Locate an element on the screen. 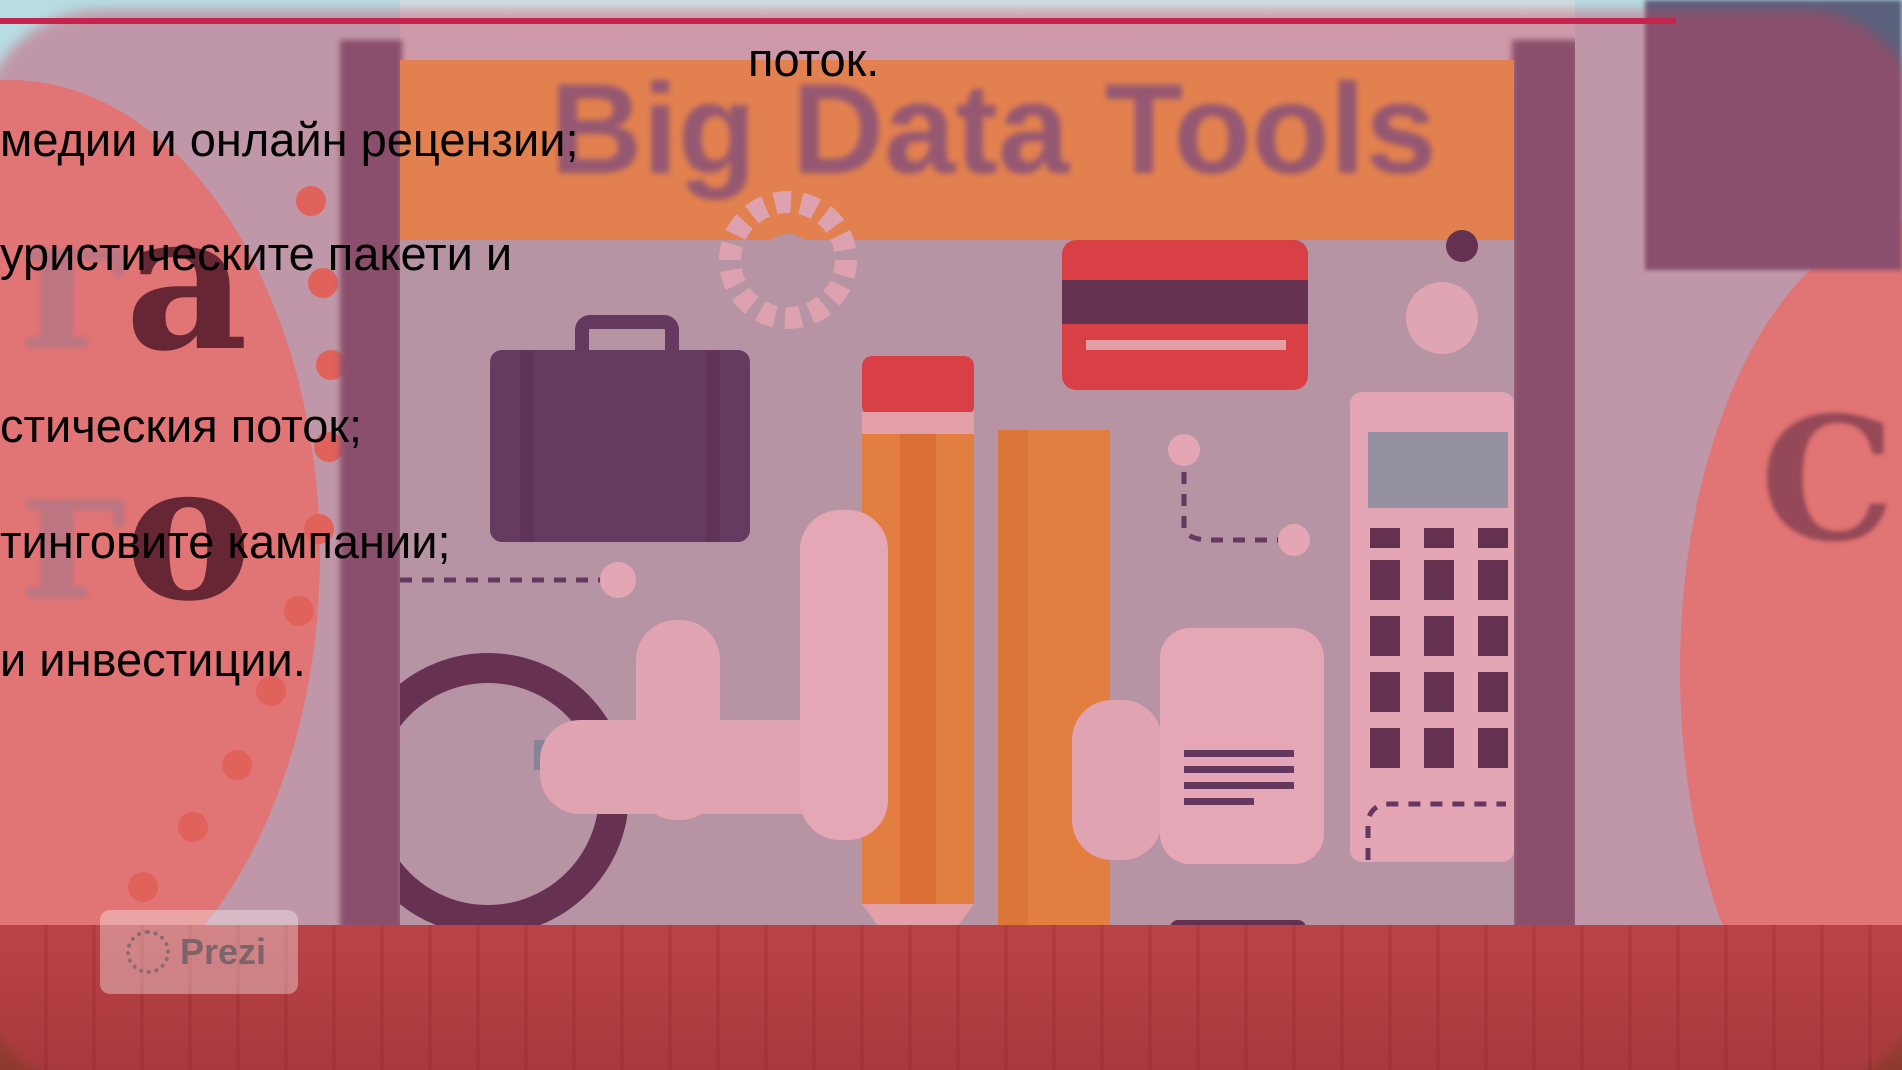  title-divider is located at coordinates (838, 21).